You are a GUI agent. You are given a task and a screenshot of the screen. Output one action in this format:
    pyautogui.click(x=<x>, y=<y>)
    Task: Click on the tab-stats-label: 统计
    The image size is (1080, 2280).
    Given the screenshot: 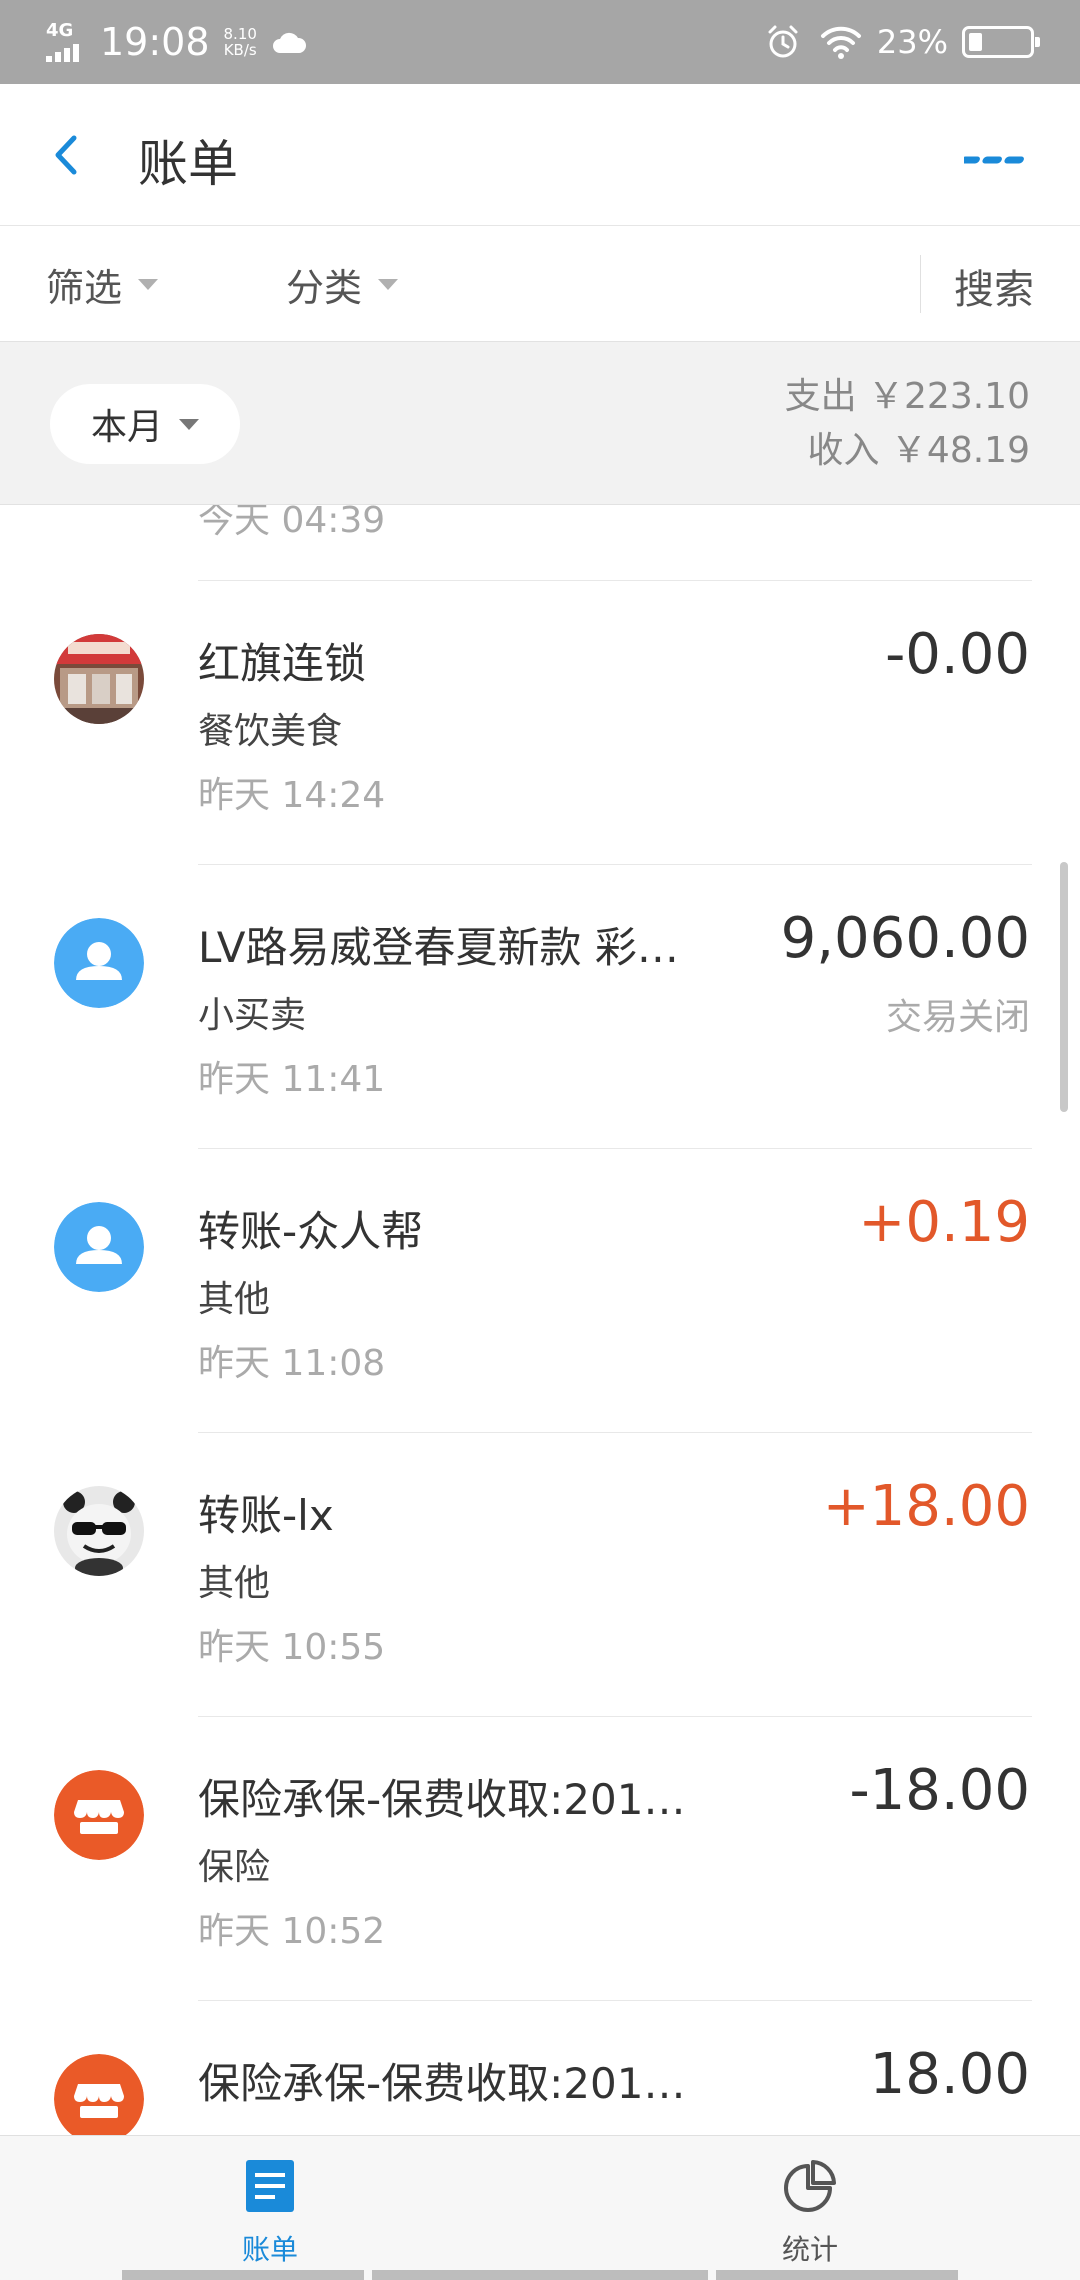 What is the action you would take?
    pyautogui.click(x=809, y=2249)
    